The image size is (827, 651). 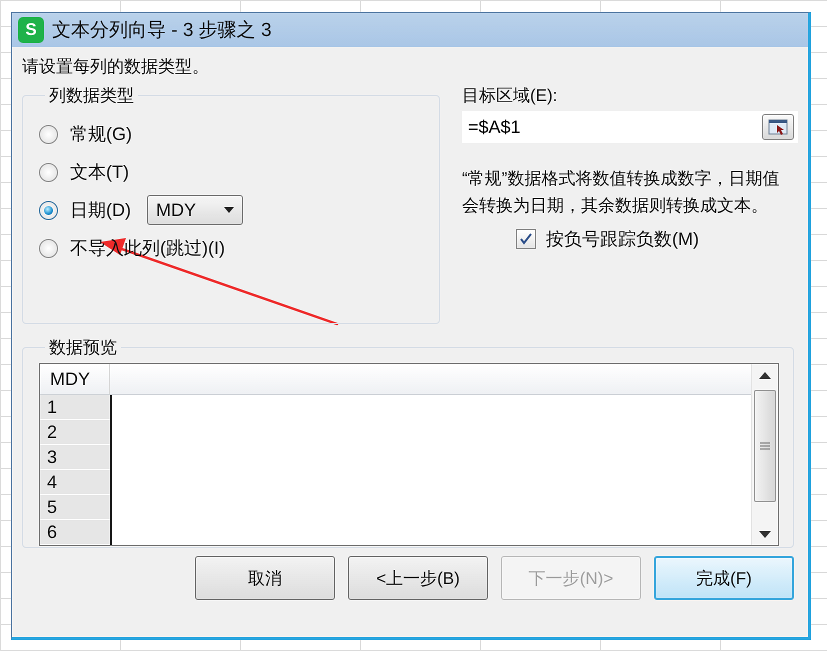 I want to click on dialog-button: 取消, so click(x=265, y=578).